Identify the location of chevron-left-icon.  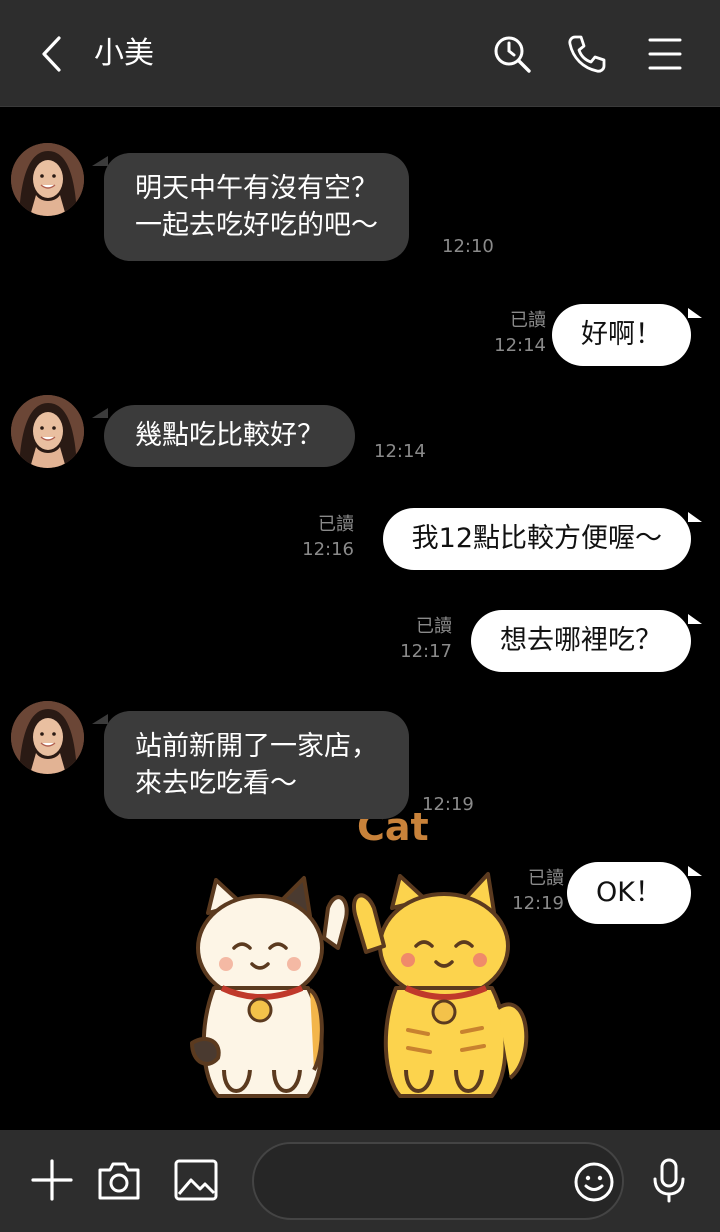
(51, 54).